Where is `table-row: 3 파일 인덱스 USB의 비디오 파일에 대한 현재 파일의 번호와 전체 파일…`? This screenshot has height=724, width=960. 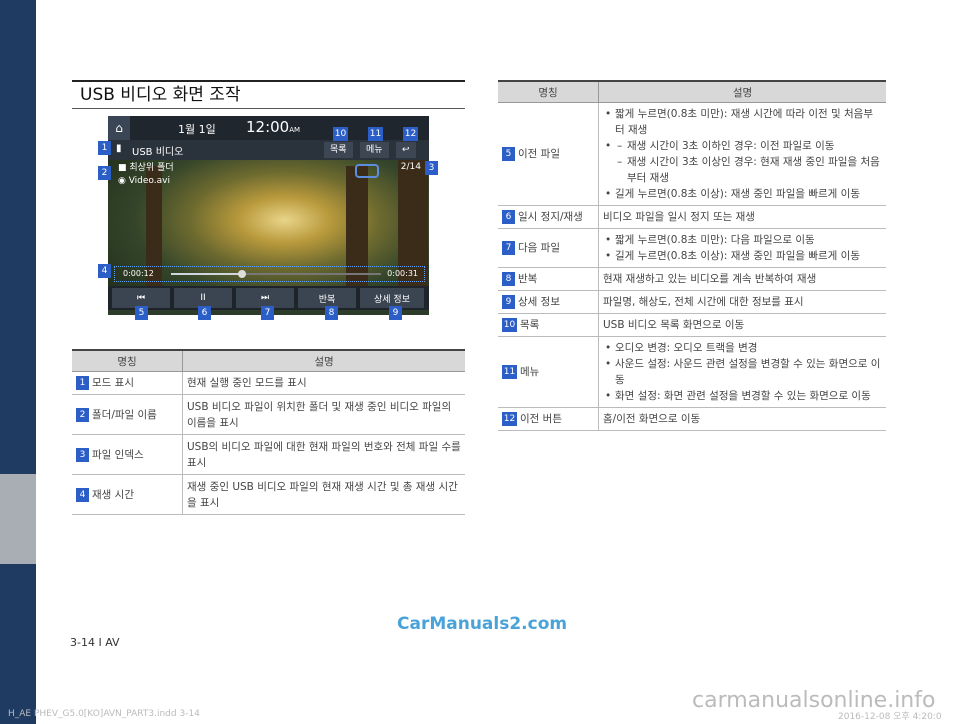
table-row: 3 파일 인덱스 USB의 비디오 파일에 대한 현재 파일의 번호와 전체 파일… is located at coordinates (268, 454).